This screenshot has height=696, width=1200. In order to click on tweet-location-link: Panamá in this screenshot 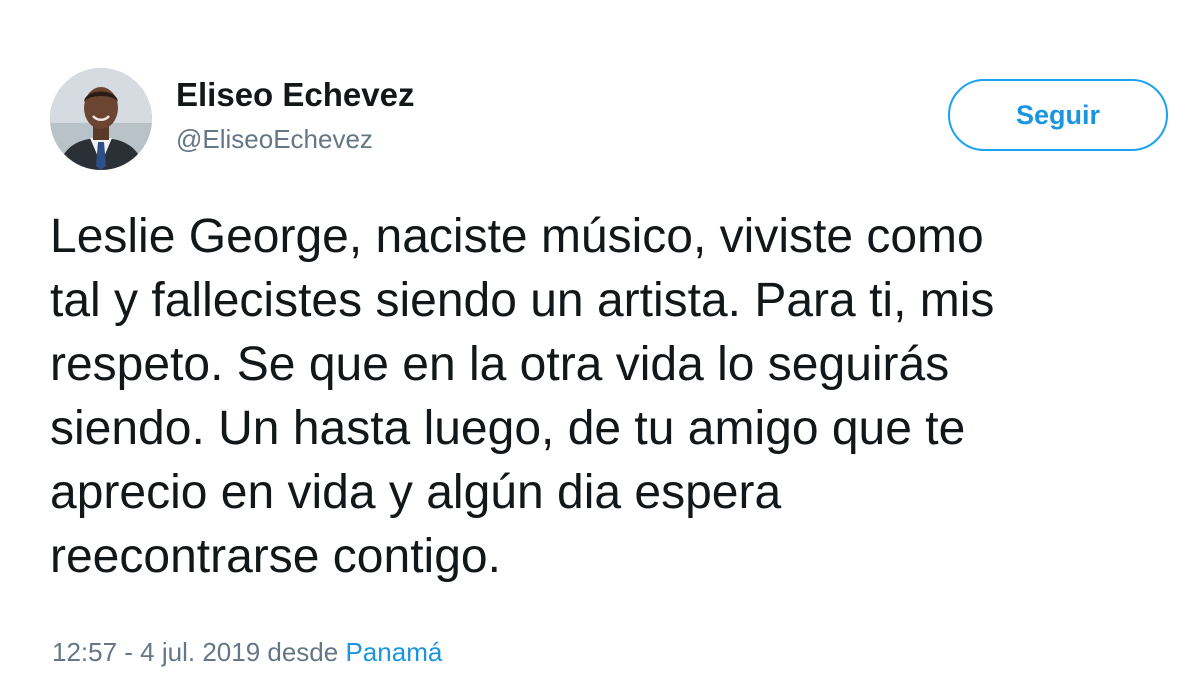, I will do `click(393, 652)`.